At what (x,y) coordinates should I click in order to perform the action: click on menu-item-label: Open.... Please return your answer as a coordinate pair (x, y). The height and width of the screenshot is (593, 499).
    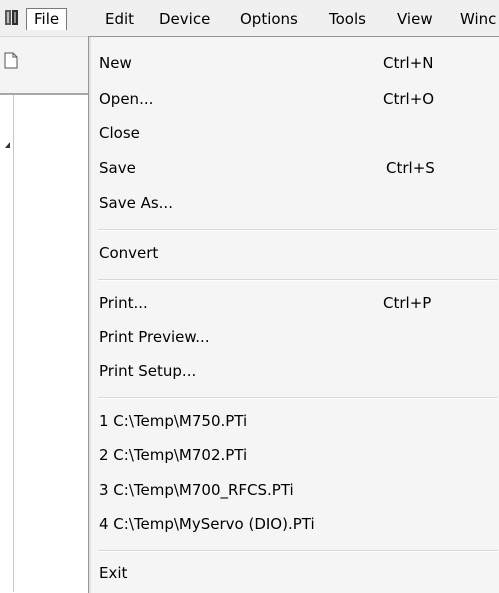
    Looking at the image, I should click on (126, 99).